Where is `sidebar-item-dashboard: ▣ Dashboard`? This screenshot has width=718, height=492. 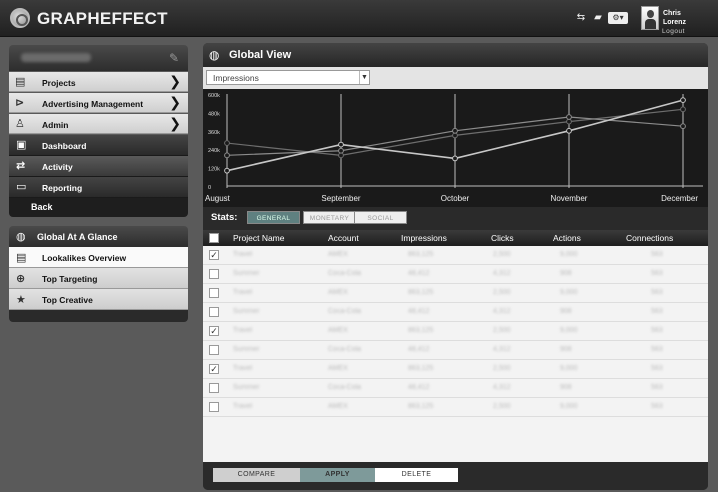 sidebar-item-dashboard: ▣ Dashboard is located at coordinates (98, 145).